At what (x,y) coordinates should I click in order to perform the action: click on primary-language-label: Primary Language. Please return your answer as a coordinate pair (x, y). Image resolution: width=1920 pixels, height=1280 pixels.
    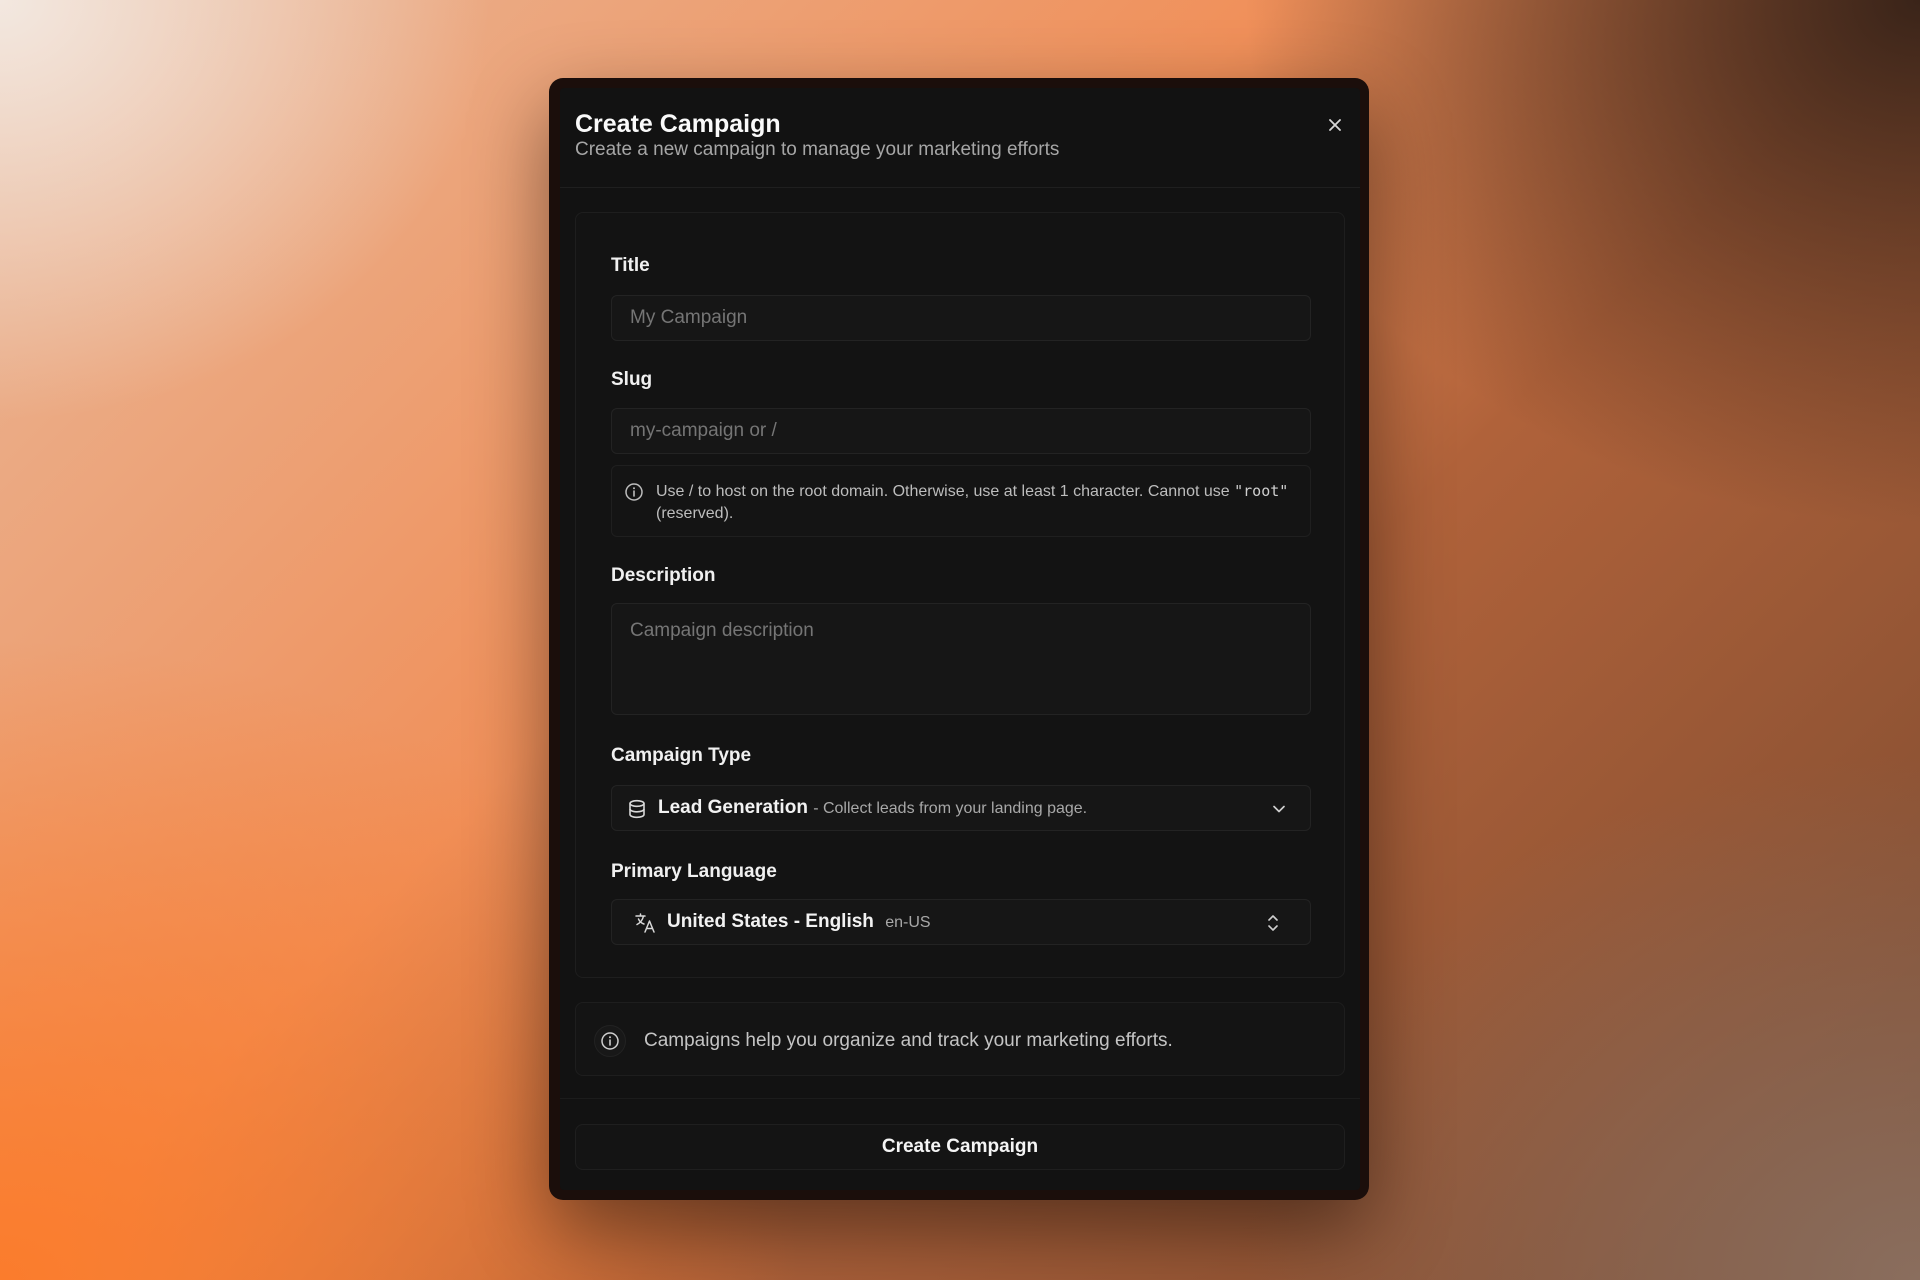
    Looking at the image, I should click on (694, 871).